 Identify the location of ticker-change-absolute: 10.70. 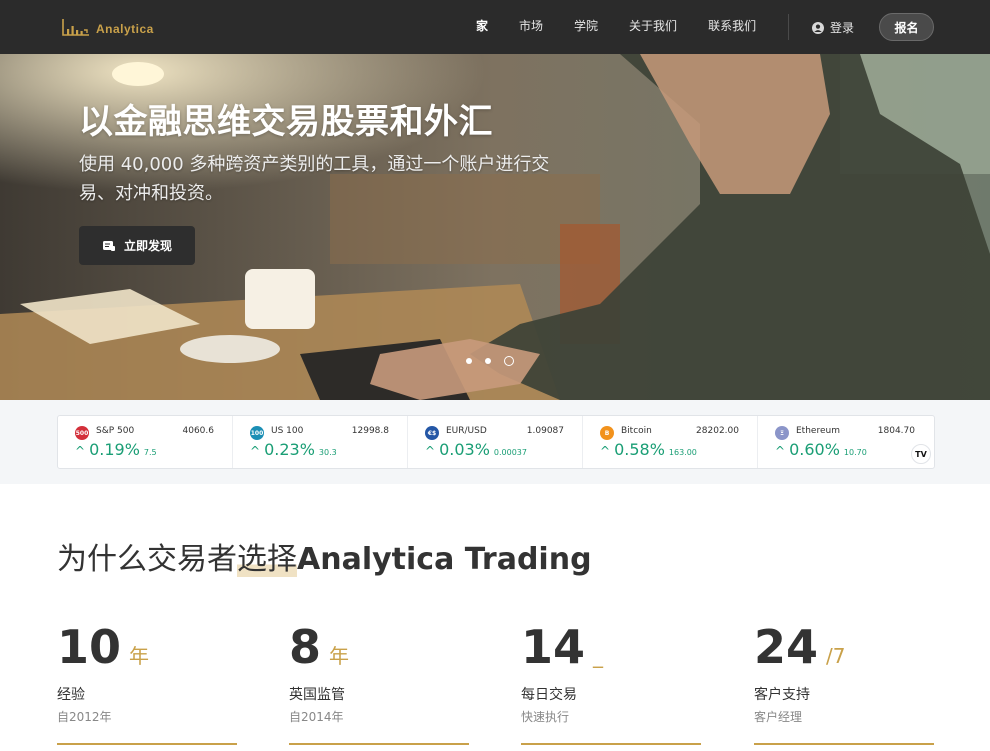
(855, 452).